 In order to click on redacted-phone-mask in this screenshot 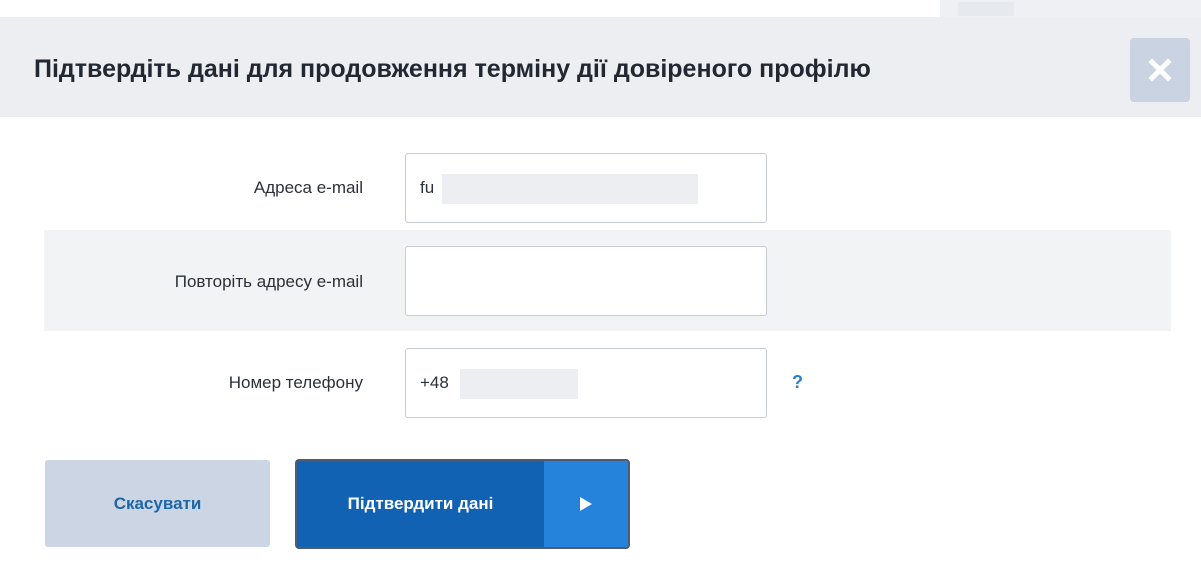, I will do `click(519, 384)`.